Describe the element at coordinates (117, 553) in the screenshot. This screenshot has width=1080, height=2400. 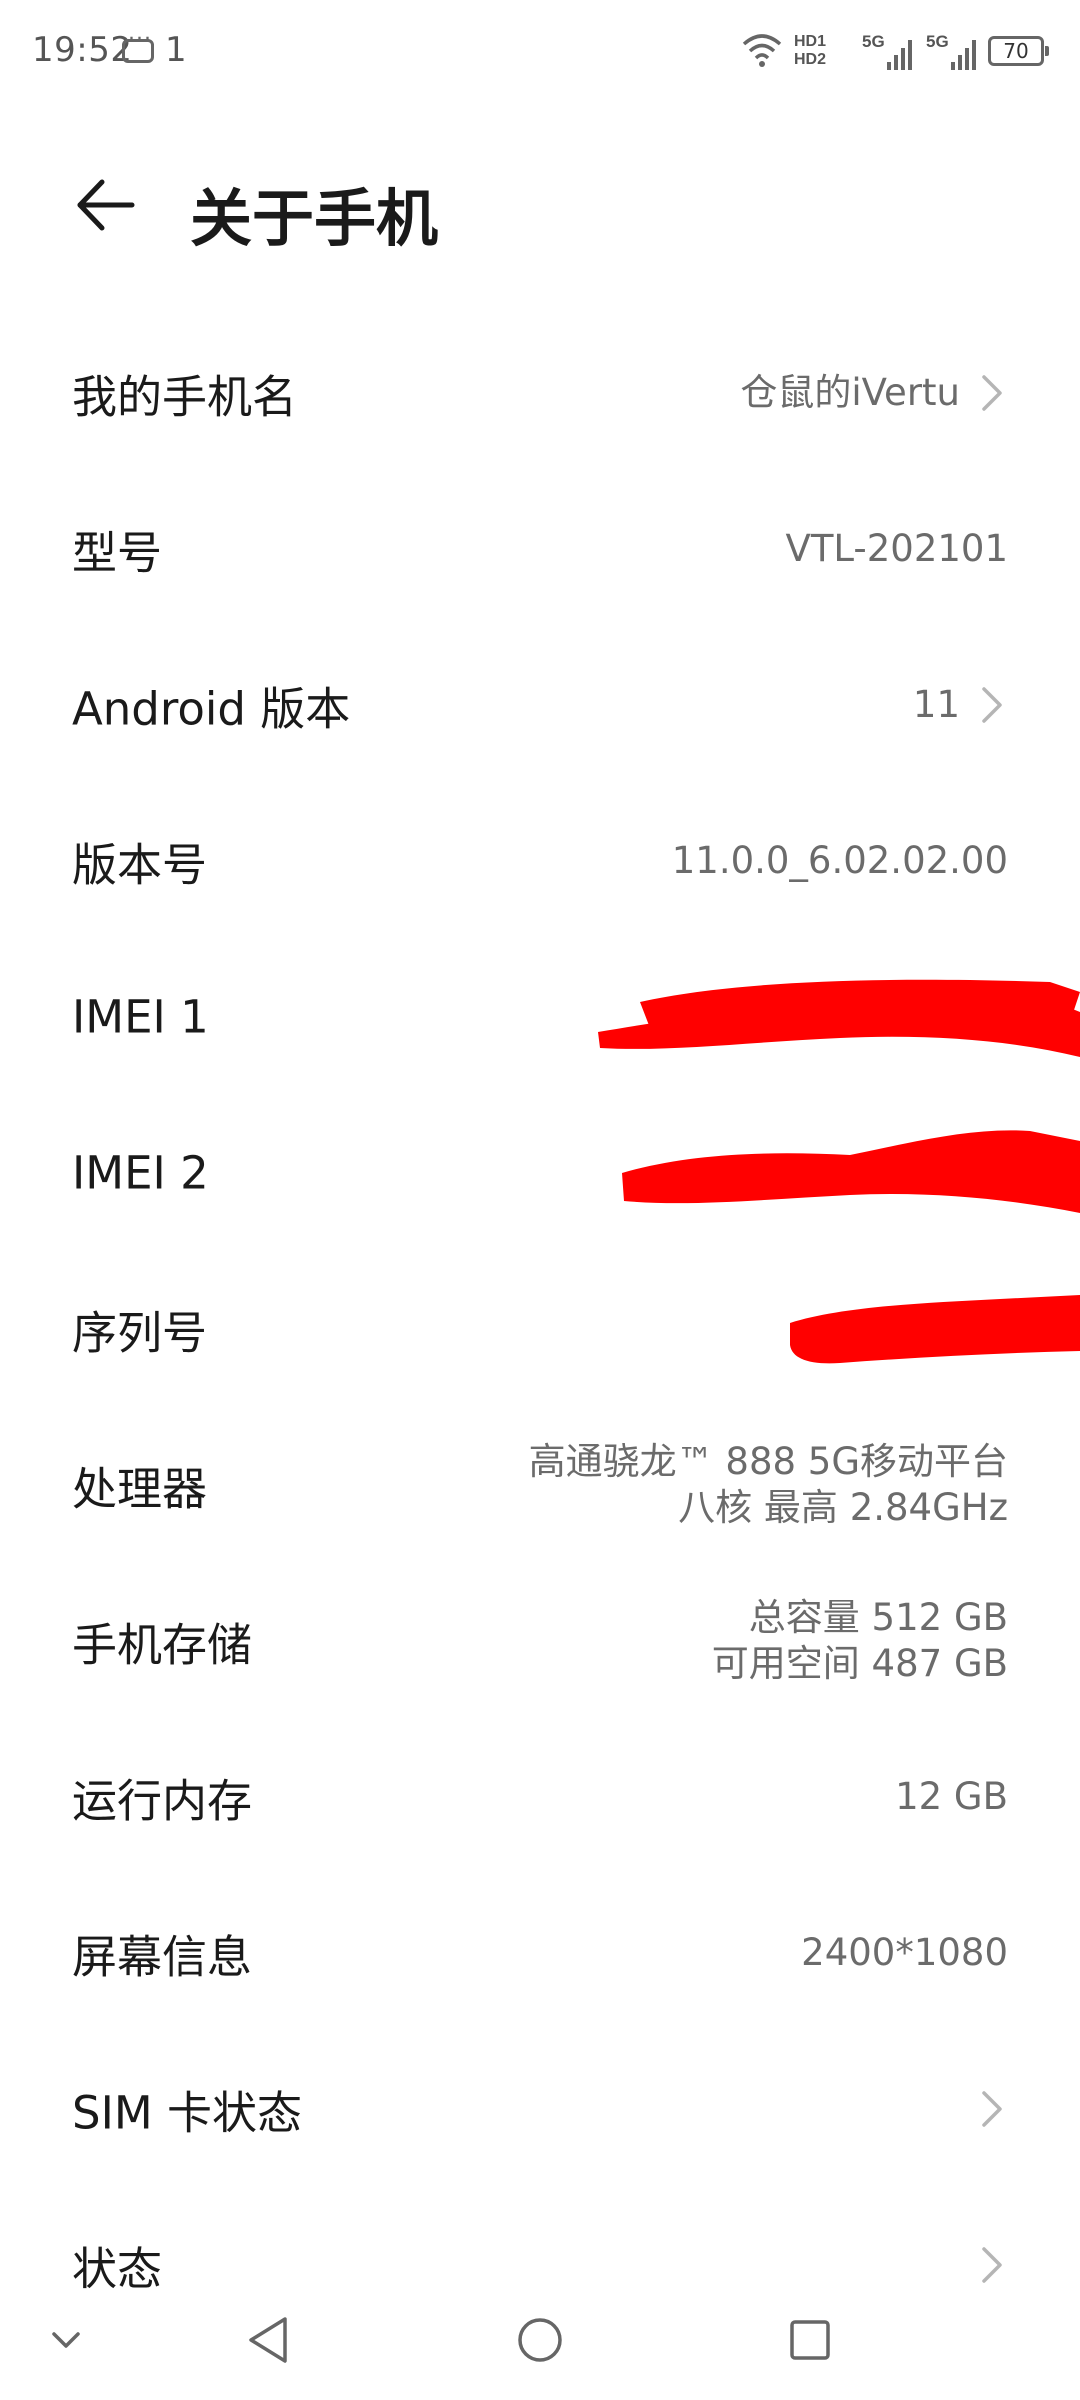
I see `row-label: 型号` at that location.